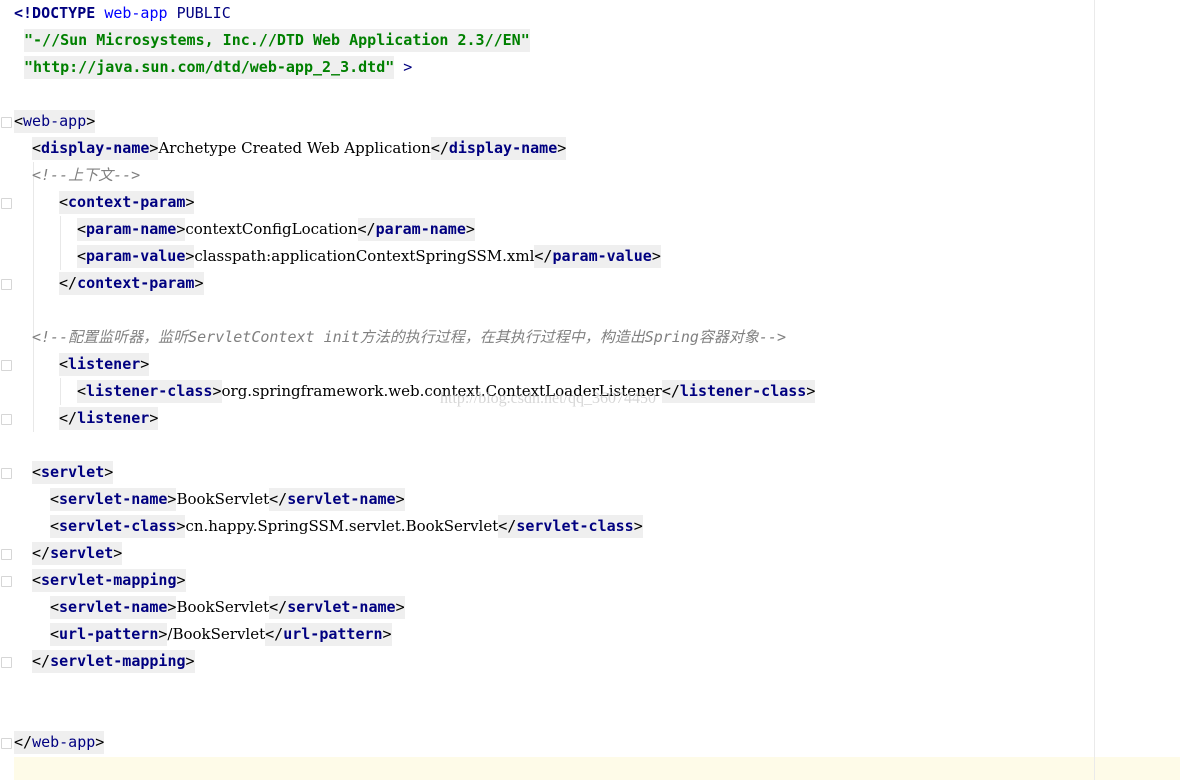 This screenshot has height=780, width=1180. I want to click on code-line-servlet-close: </servlet>, so click(61, 553).